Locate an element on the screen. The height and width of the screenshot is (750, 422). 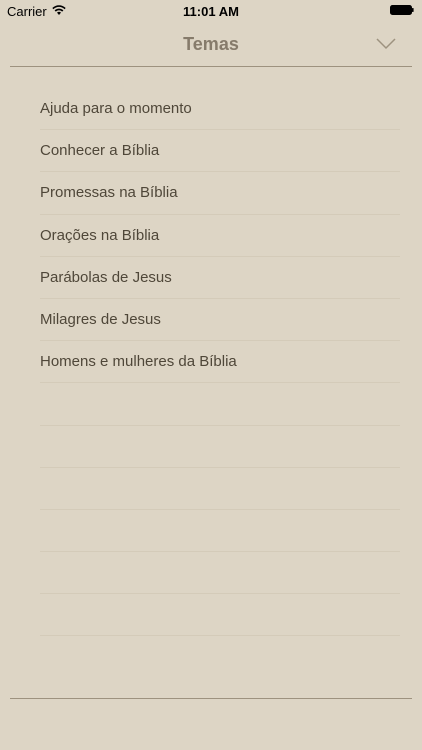
navigation-bar: Temas is located at coordinates (211, 44).